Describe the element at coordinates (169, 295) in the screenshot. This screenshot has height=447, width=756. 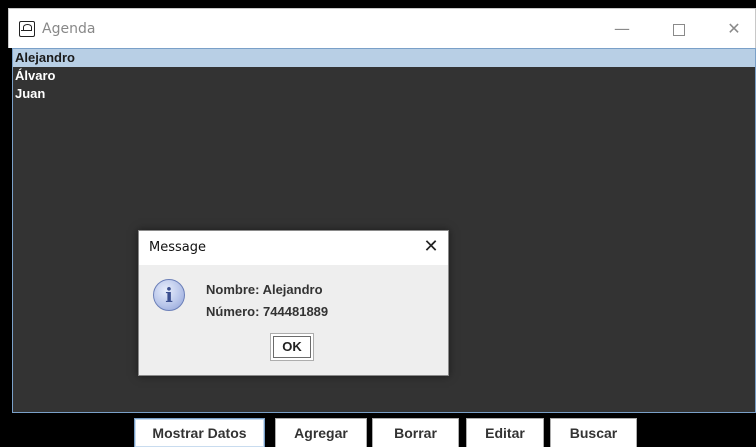
I see `info-icon: i` at that location.